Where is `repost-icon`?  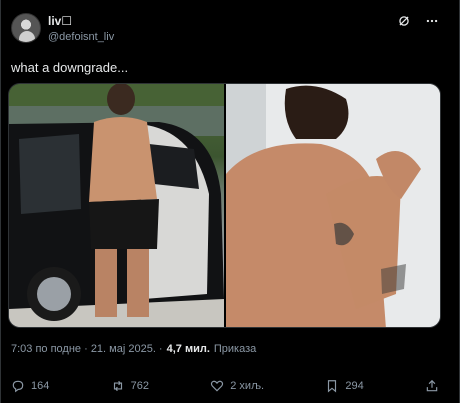
repost-icon is located at coordinates (117, 386).